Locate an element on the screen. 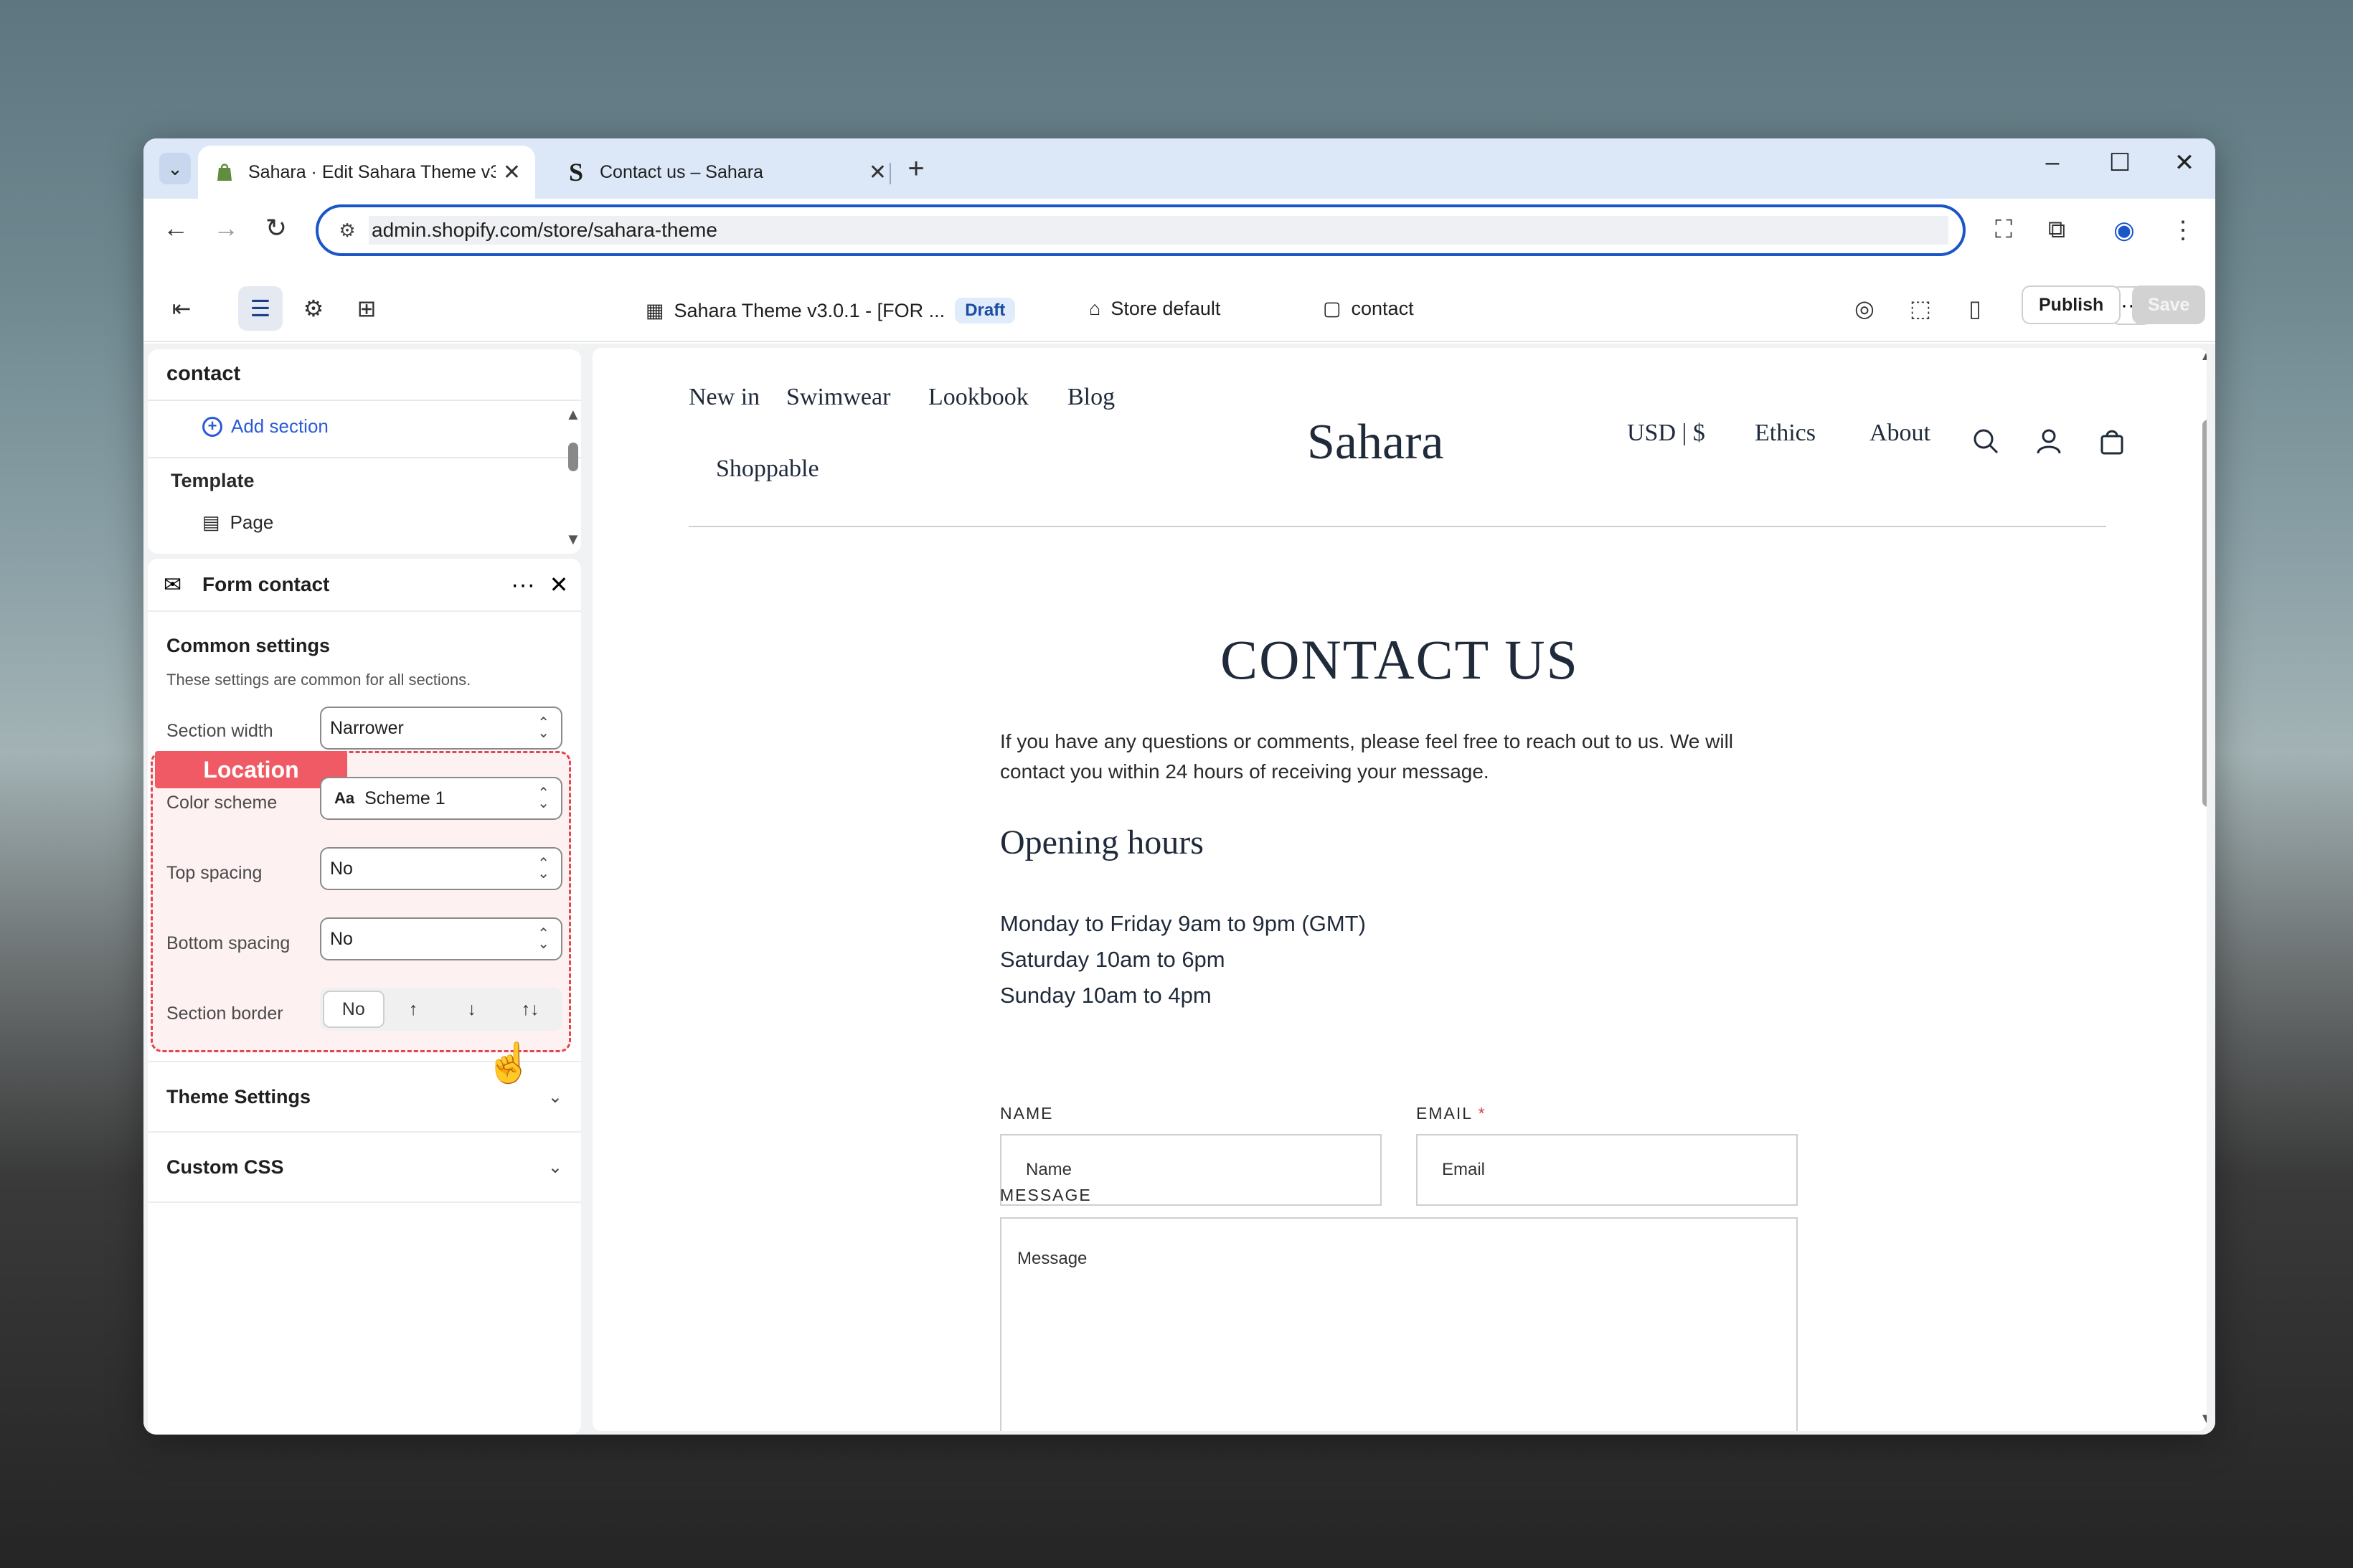 The image size is (2353, 1568). nav-about: About is located at coordinates (1900, 434).